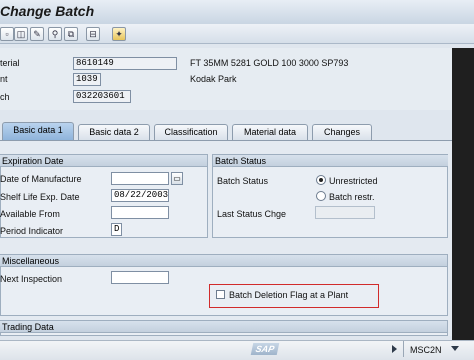  What do you see at coordinates (93, 34) in the screenshot?
I see `delete-icon: ⊟` at bounding box center [93, 34].